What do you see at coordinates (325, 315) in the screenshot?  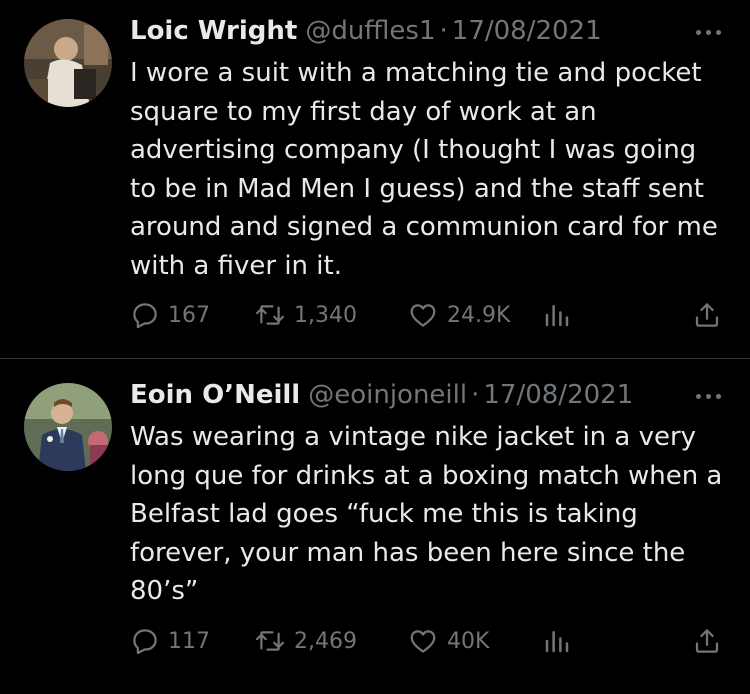 I see `retweet-count: 1,340` at bounding box center [325, 315].